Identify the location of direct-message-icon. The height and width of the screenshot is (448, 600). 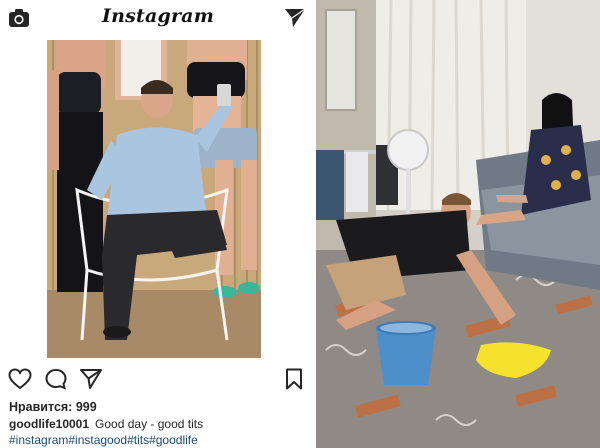
(295, 18).